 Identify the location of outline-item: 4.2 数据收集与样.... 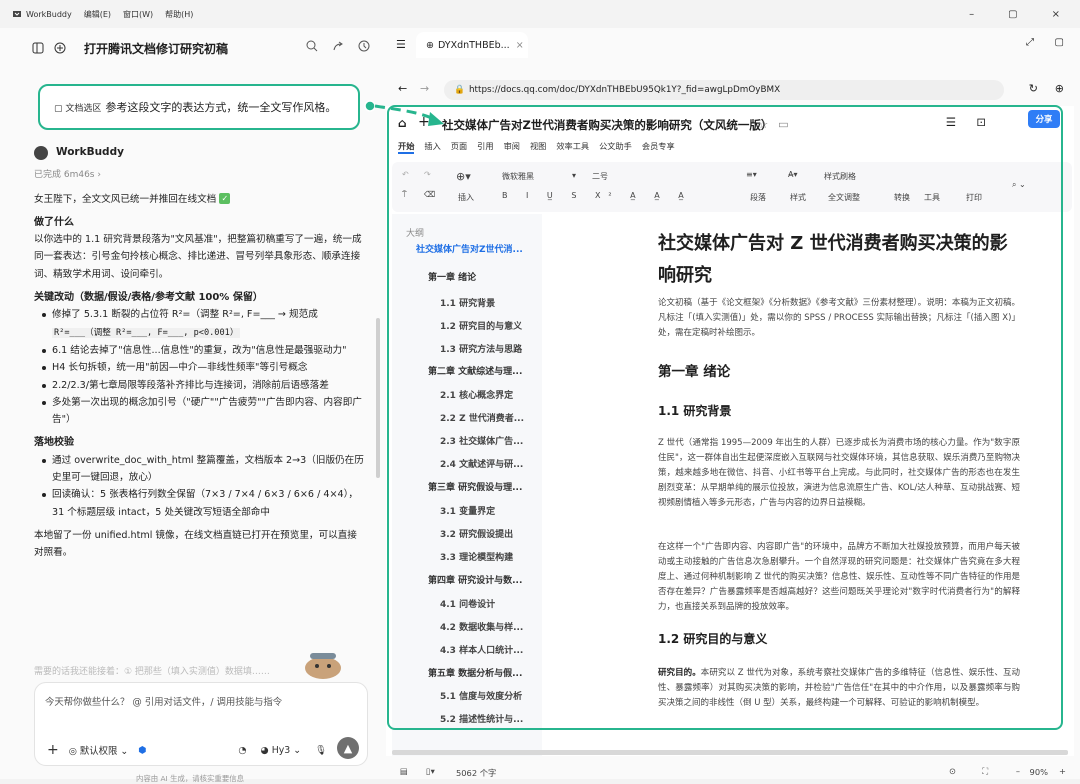
(481, 626).